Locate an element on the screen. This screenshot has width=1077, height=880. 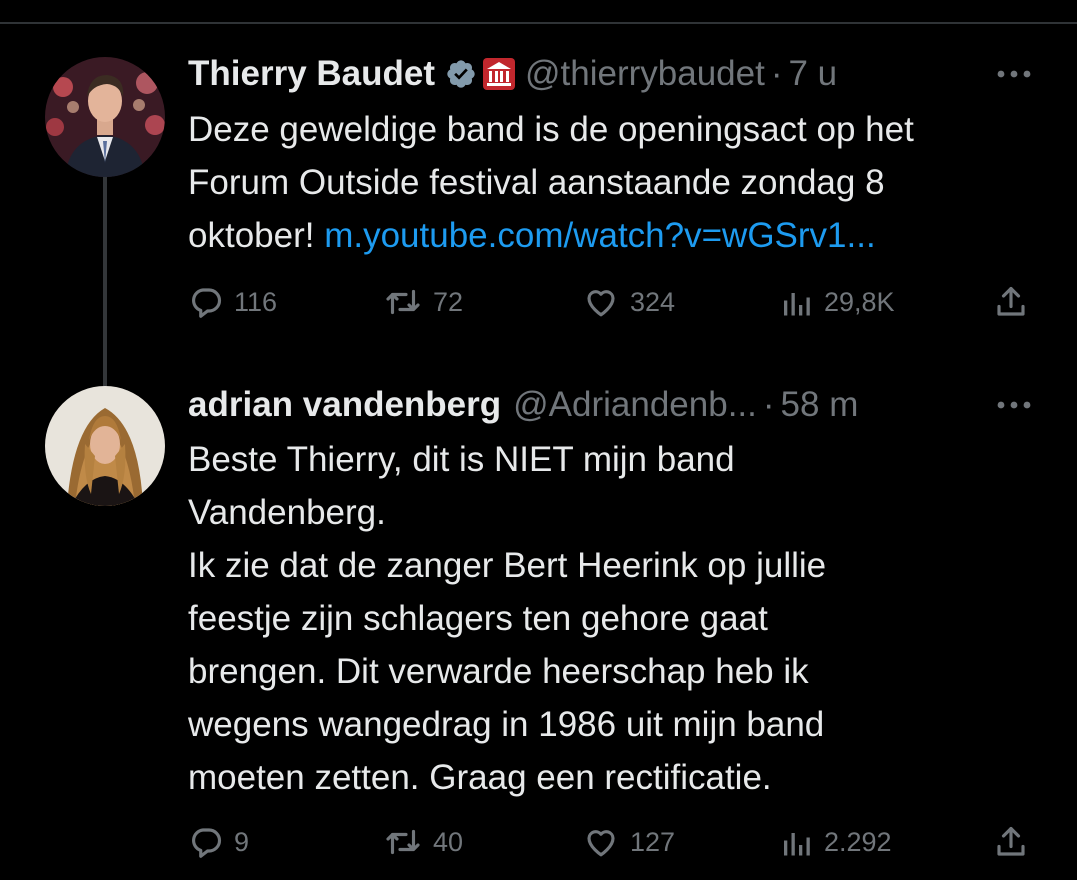
tweet-text-line: Vandenberg. is located at coordinates (287, 512).